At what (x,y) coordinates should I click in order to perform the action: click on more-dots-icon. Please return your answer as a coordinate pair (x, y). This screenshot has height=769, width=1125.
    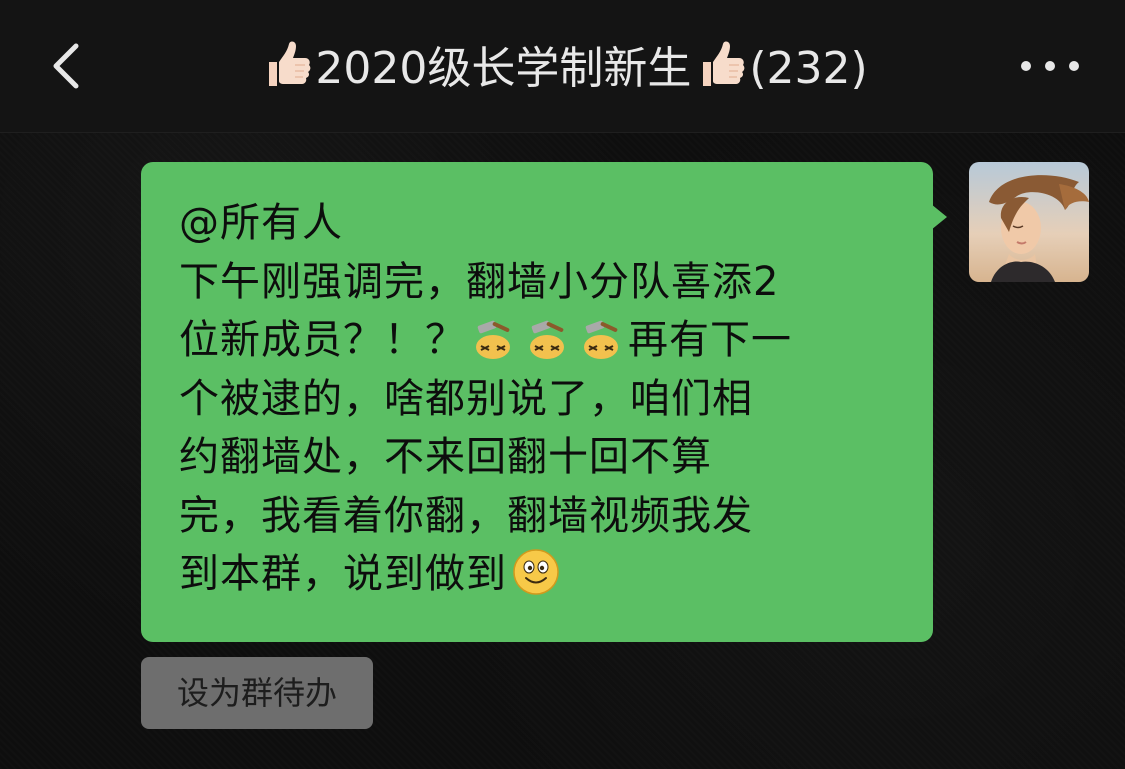
    Looking at the image, I should click on (1050, 66).